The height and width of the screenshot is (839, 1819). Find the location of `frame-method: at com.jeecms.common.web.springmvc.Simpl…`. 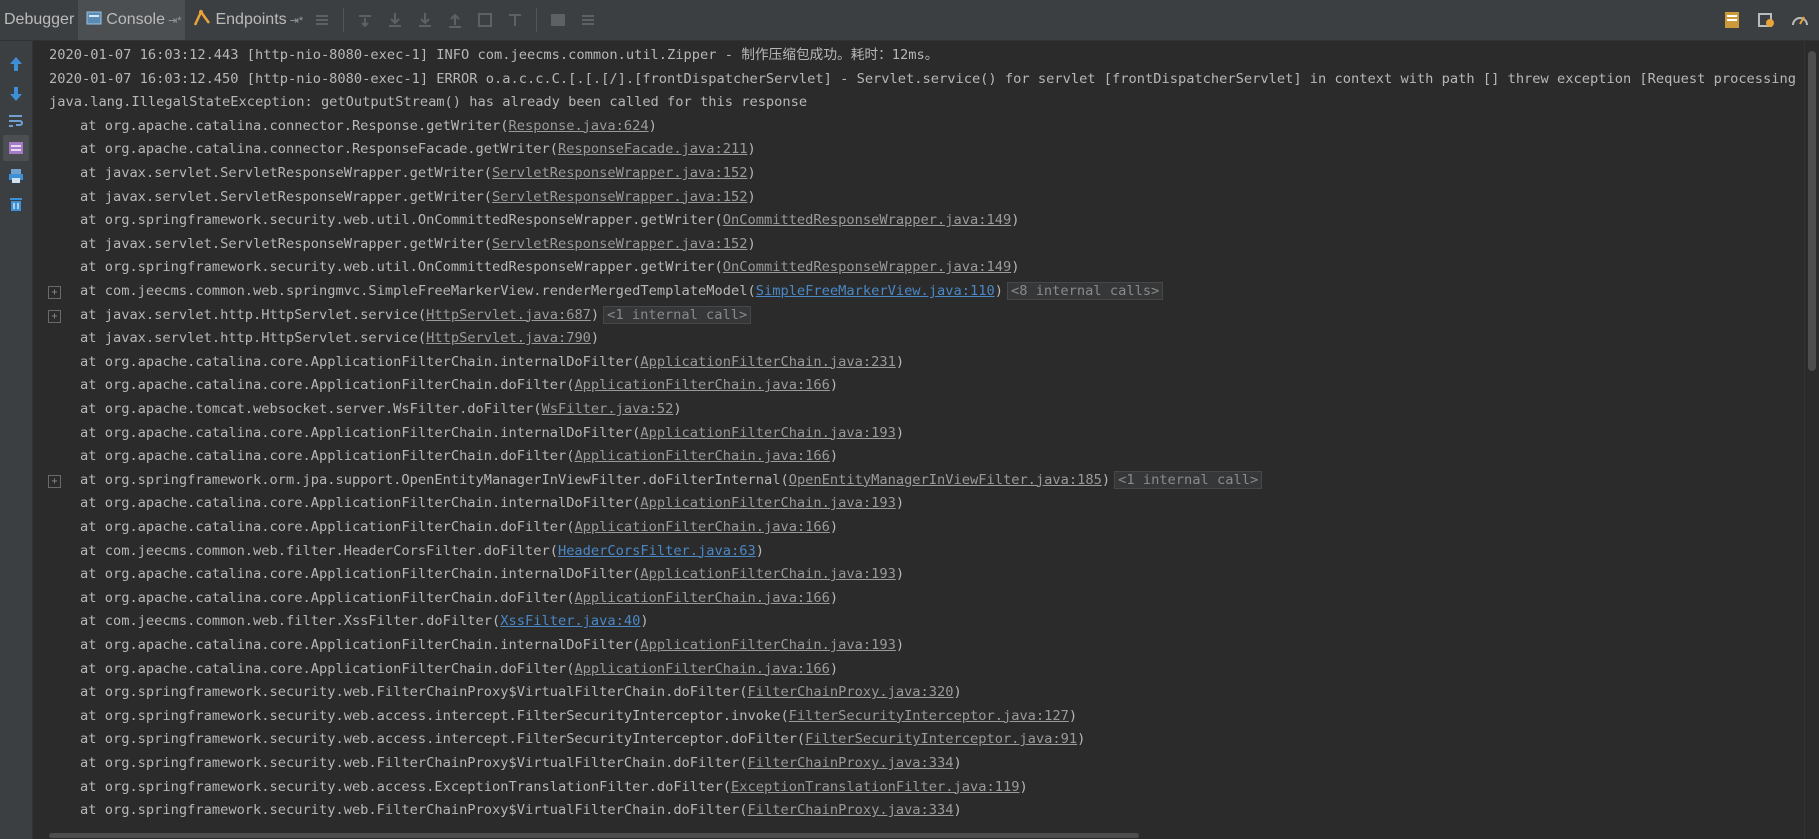

frame-method: at com.jeecms.common.web.springmvc.Simpl… is located at coordinates (418, 291).